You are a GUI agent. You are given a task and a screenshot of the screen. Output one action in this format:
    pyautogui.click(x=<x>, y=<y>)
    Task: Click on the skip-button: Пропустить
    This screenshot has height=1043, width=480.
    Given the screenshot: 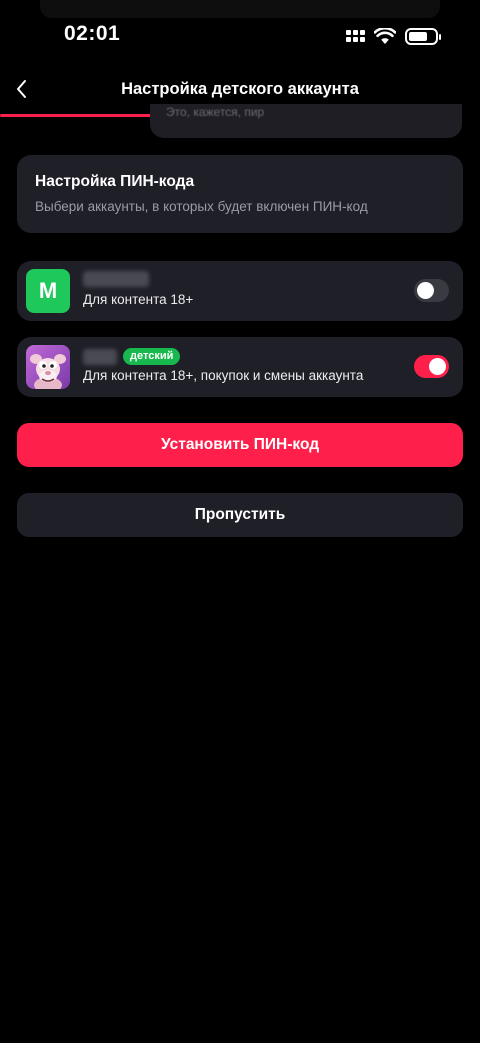 What is the action you would take?
    pyautogui.click(x=240, y=515)
    